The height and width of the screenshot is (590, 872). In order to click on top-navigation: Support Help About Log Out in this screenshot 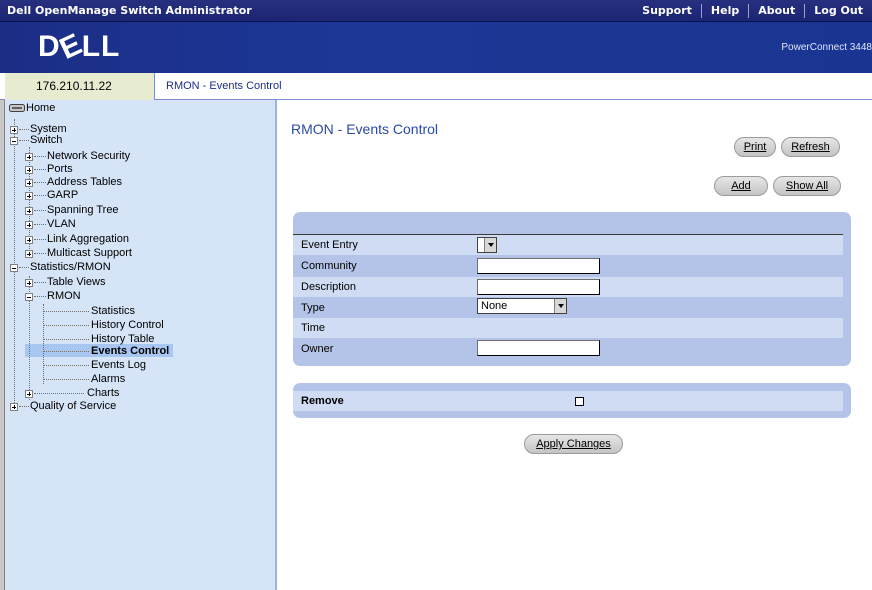, I will do `click(752, 11)`.